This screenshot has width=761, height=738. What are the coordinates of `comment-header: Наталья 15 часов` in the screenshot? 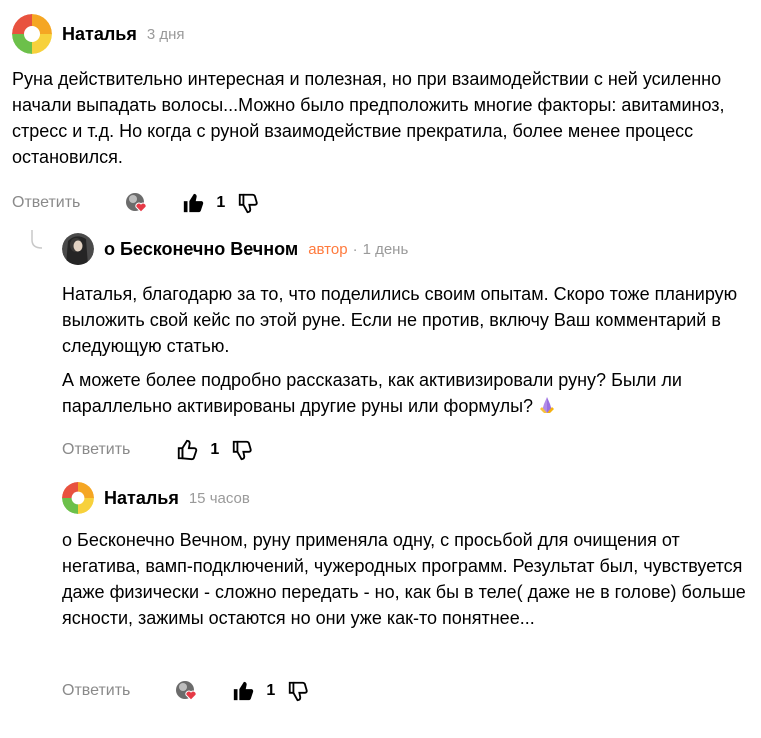 It's located at (156, 498).